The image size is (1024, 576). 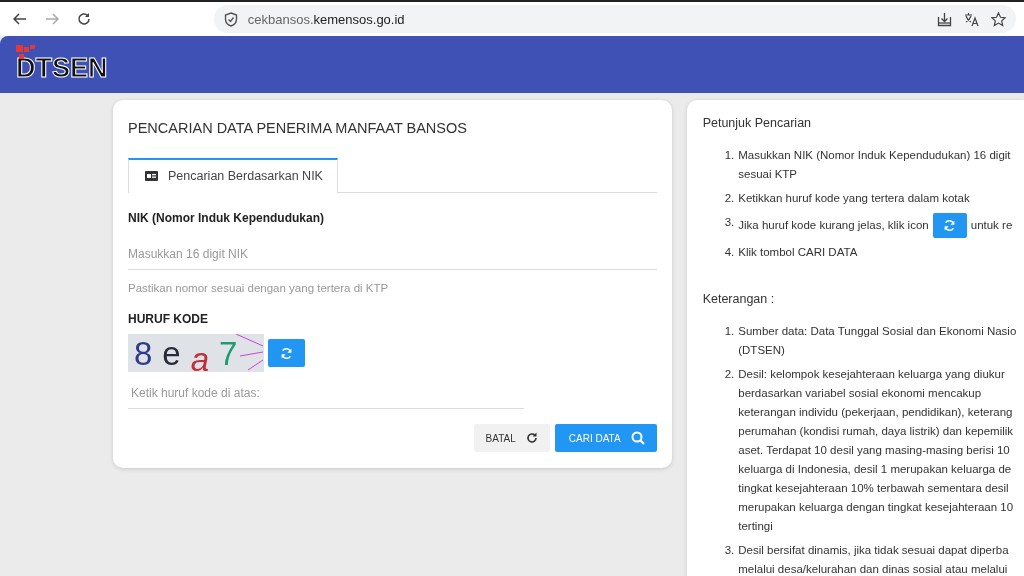 What do you see at coordinates (998, 19) in the screenshot?
I see `star-icon` at bounding box center [998, 19].